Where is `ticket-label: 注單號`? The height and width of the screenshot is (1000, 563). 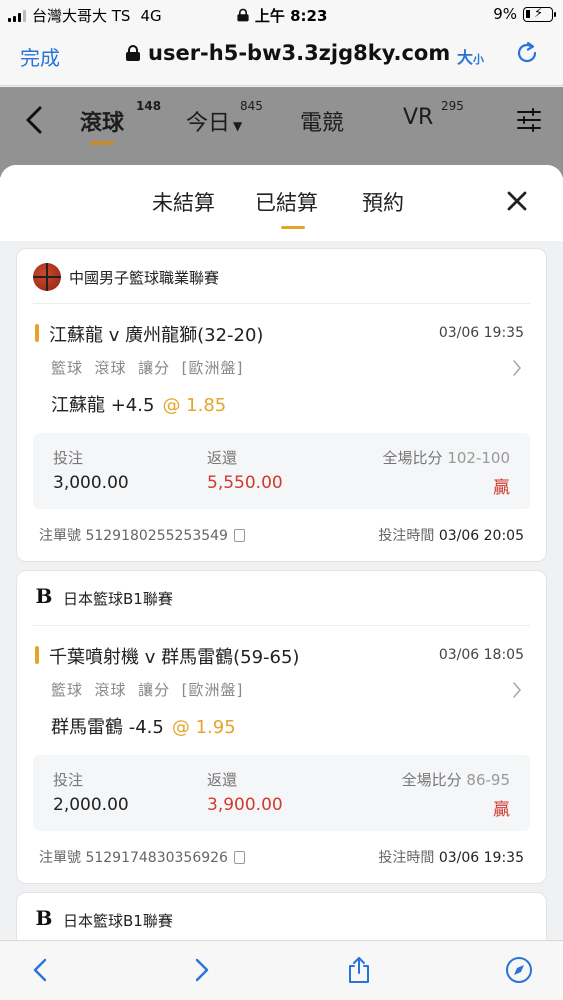 ticket-label: 注單號 is located at coordinates (60, 858).